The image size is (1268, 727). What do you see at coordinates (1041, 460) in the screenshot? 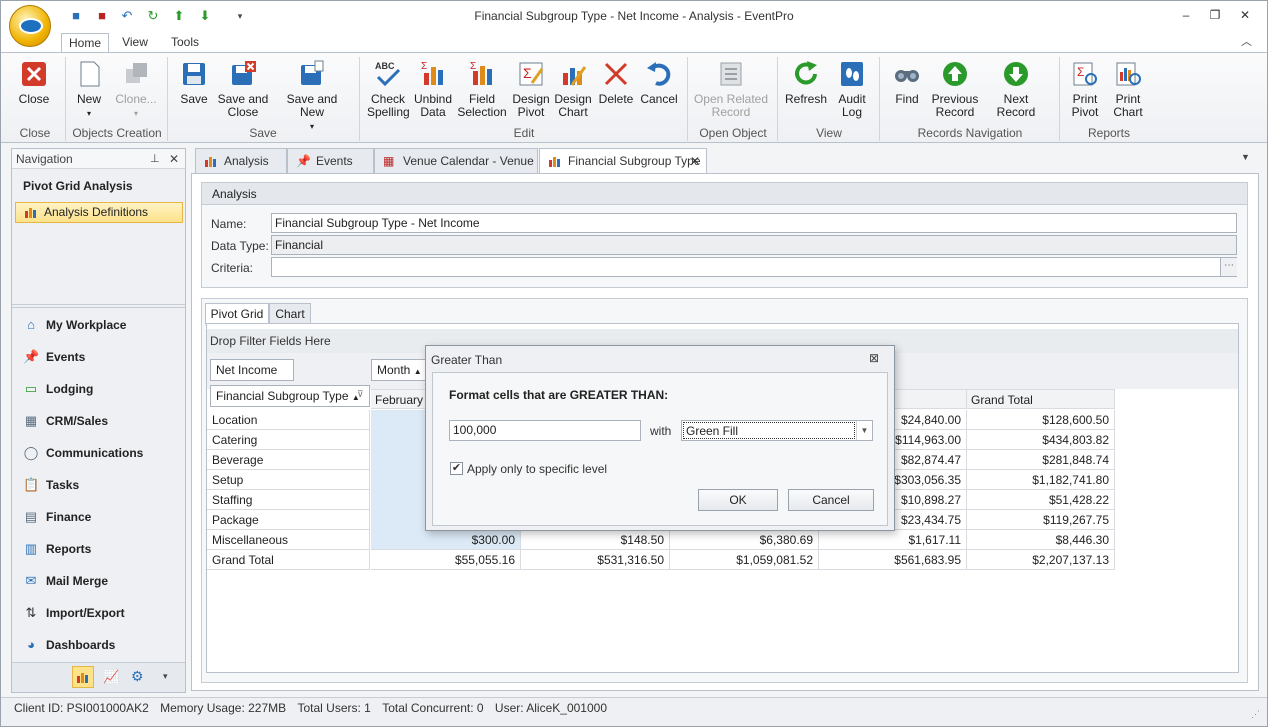
I see `grand-total-cell: $281,848.74` at bounding box center [1041, 460].